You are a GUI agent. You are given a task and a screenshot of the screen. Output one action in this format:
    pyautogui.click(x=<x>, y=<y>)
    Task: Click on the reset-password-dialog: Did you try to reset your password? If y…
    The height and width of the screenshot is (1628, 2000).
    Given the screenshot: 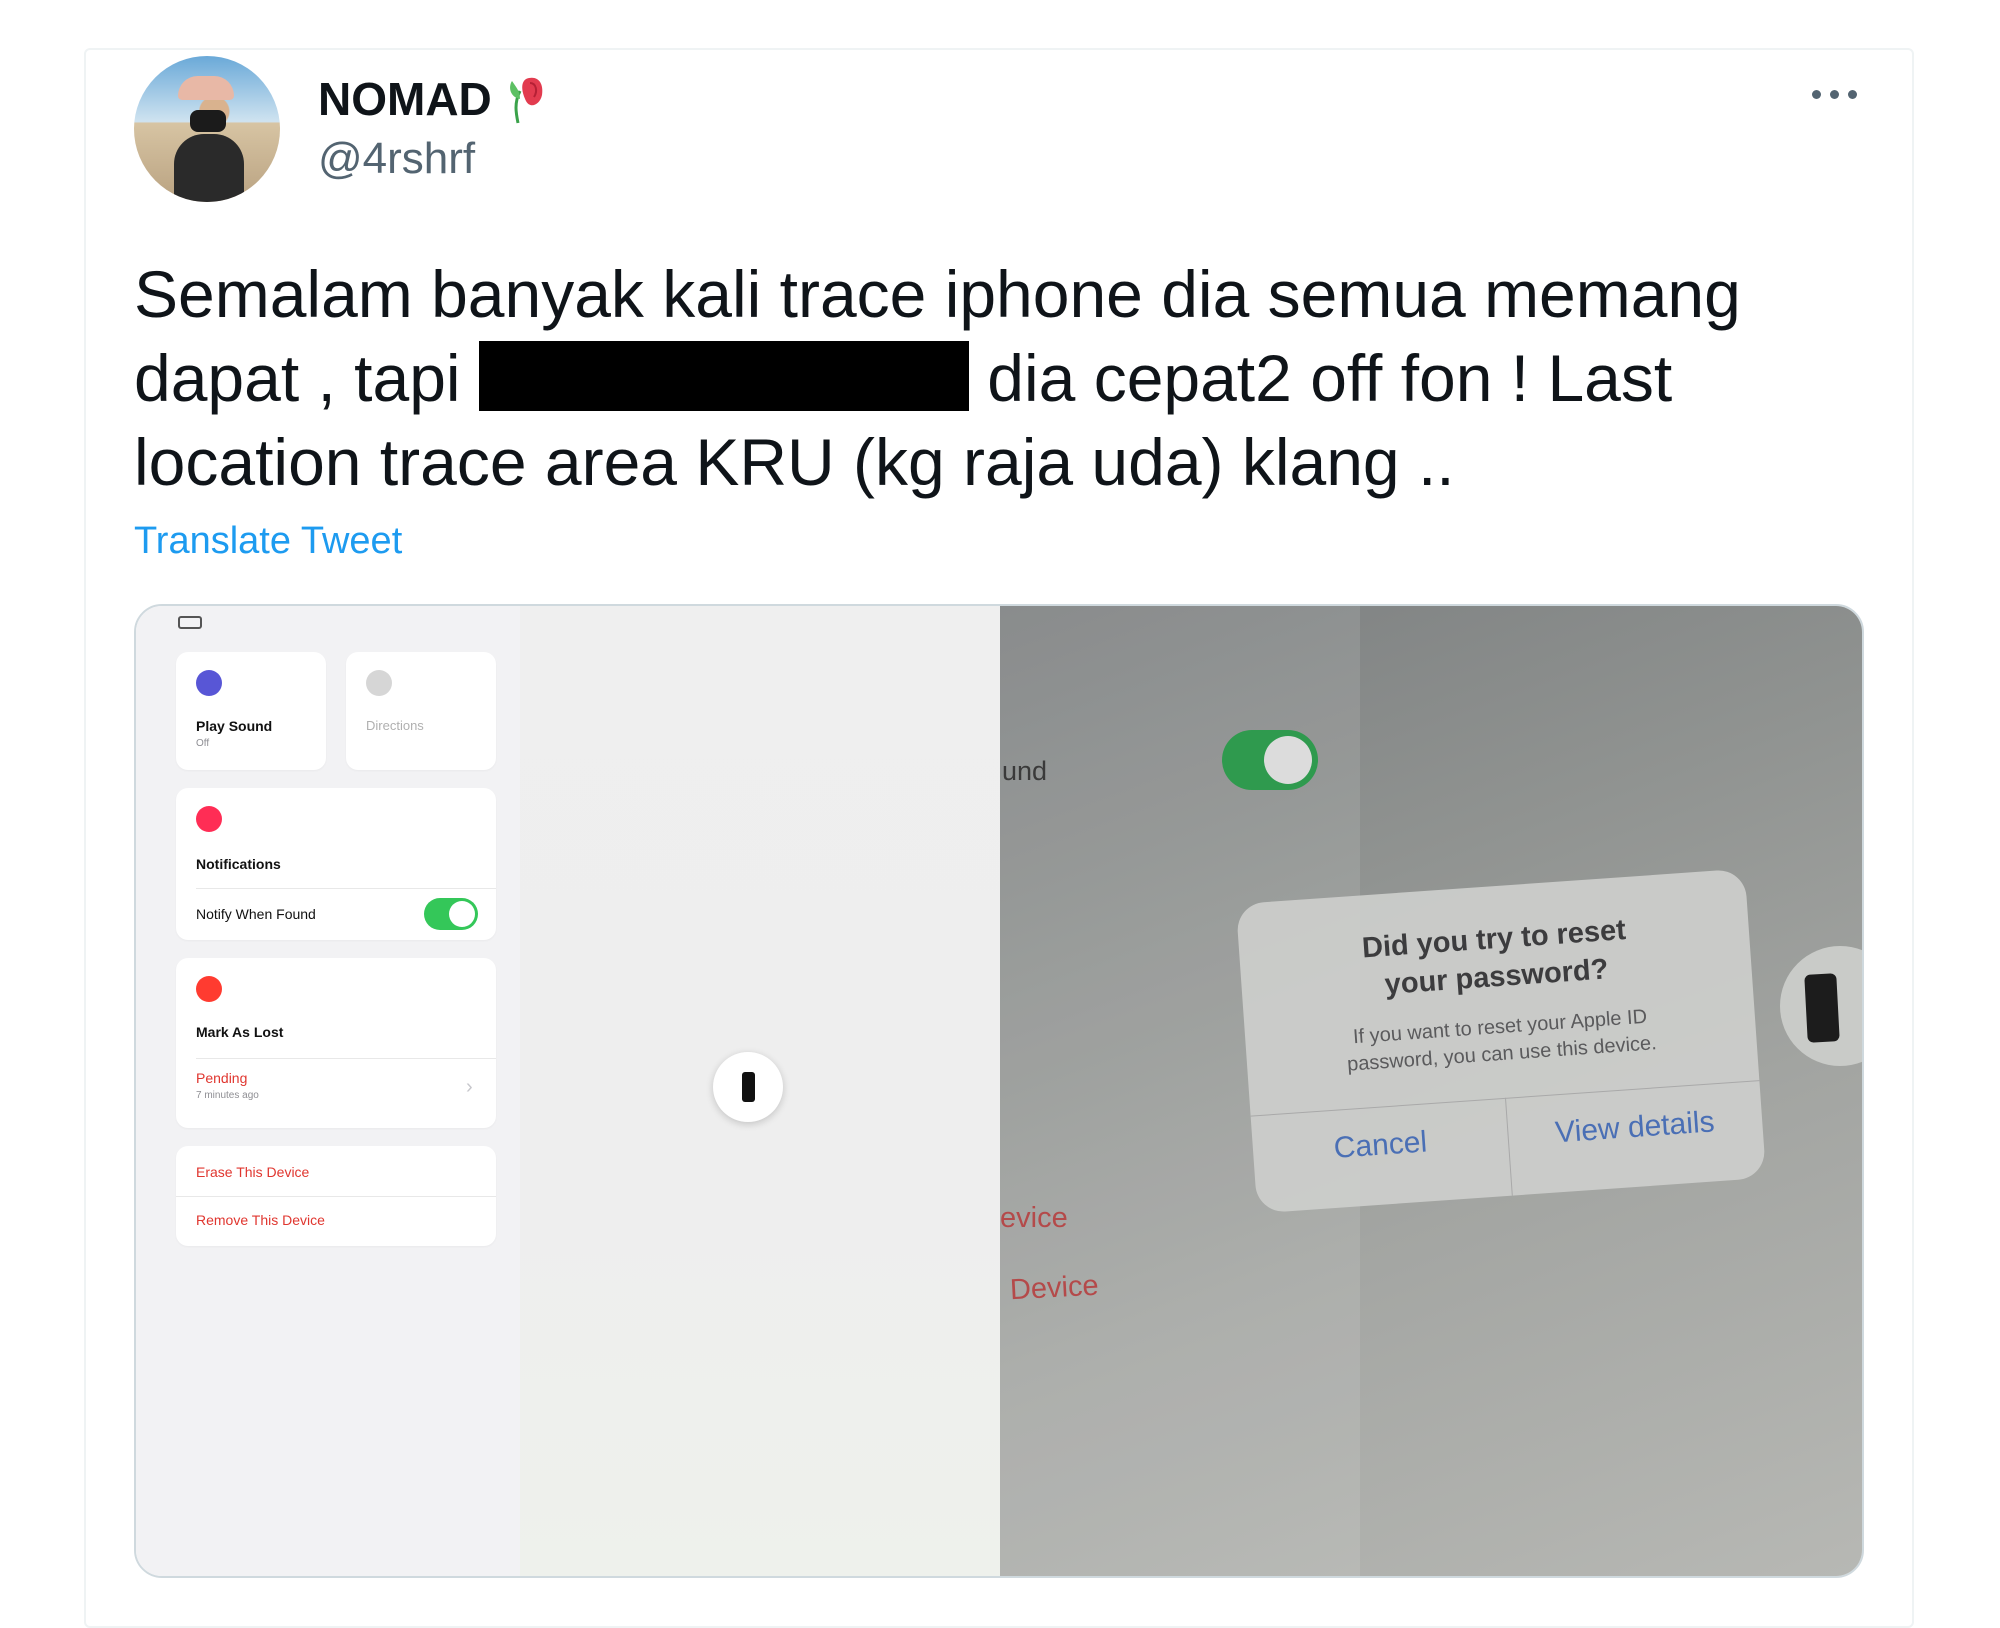 What is the action you would take?
    pyautogui.click(x=1501, y=1041)
    